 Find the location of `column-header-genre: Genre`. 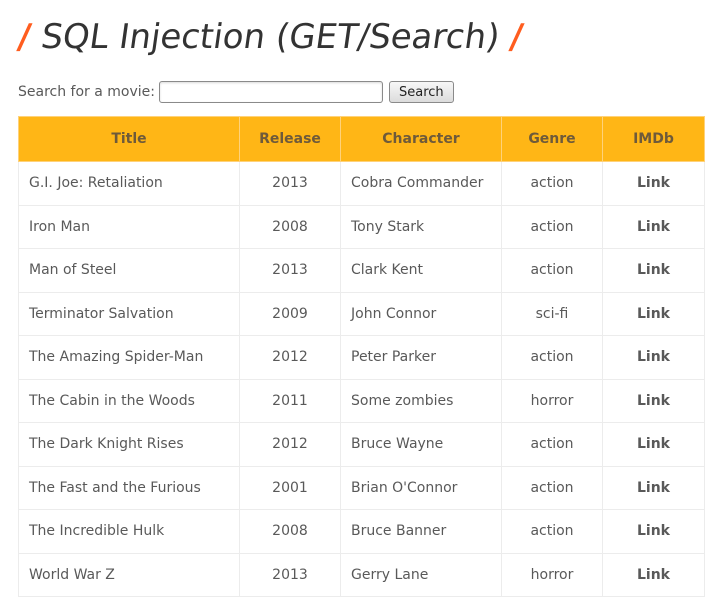

column-header-genre: Genre is located at coordinates (552, 139).